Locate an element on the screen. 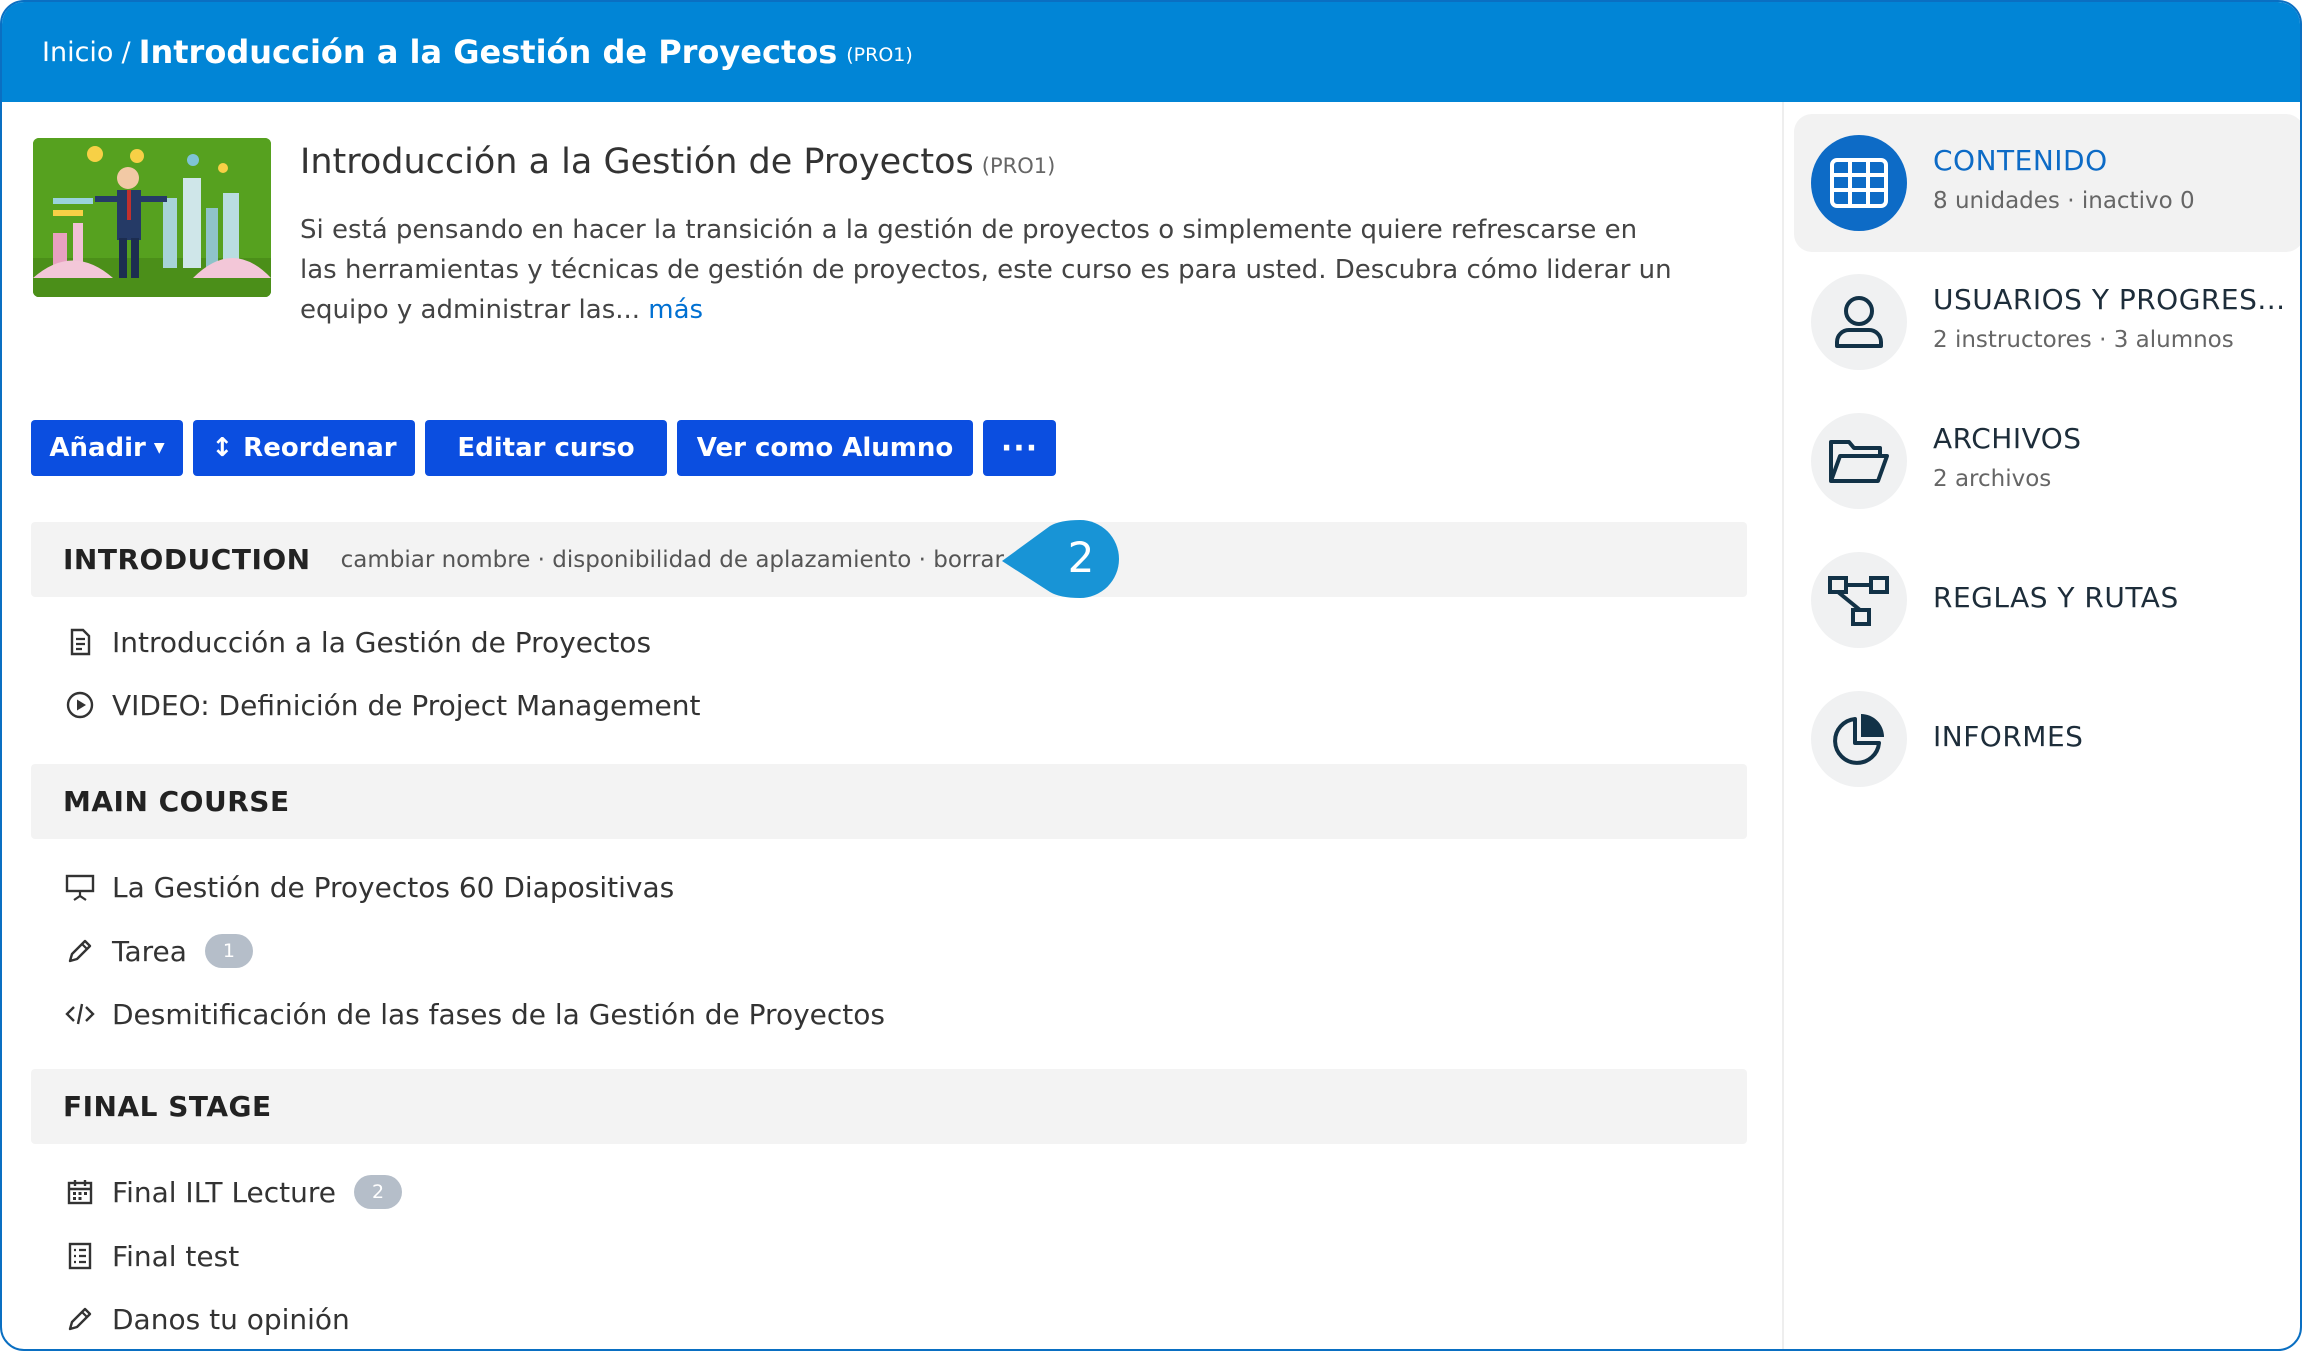 Image resolution: width=2302 pixels, height=1351 pixels. sidebar-item-informes: INFORMES is located at coordinates (2047, 739).